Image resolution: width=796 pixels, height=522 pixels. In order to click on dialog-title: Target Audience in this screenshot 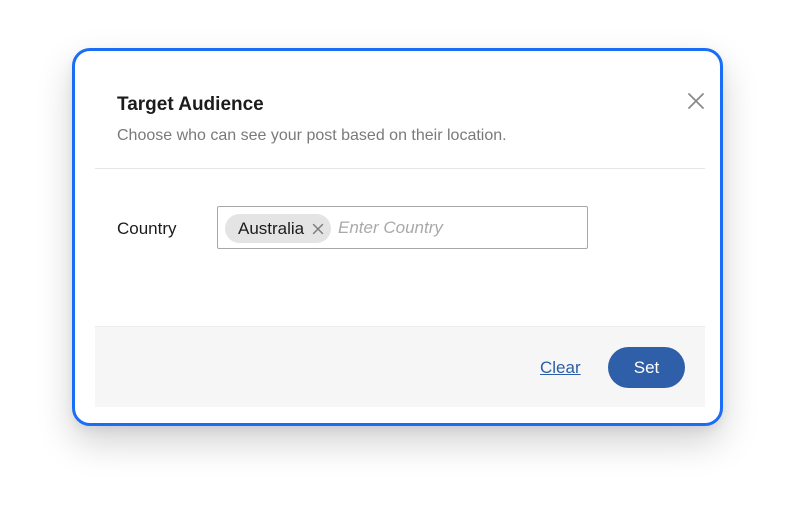, I will do `click(190, 104)`.